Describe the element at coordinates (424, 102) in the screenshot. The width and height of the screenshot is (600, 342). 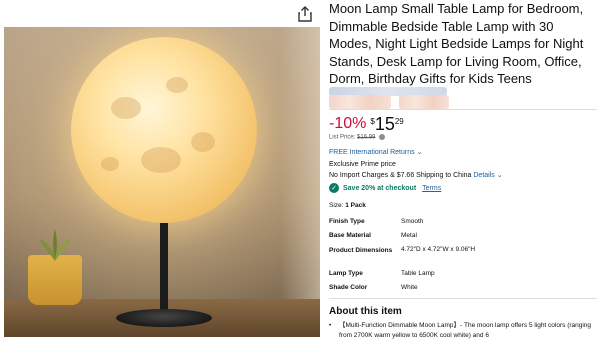
I see `review-count-blurred` at that location.